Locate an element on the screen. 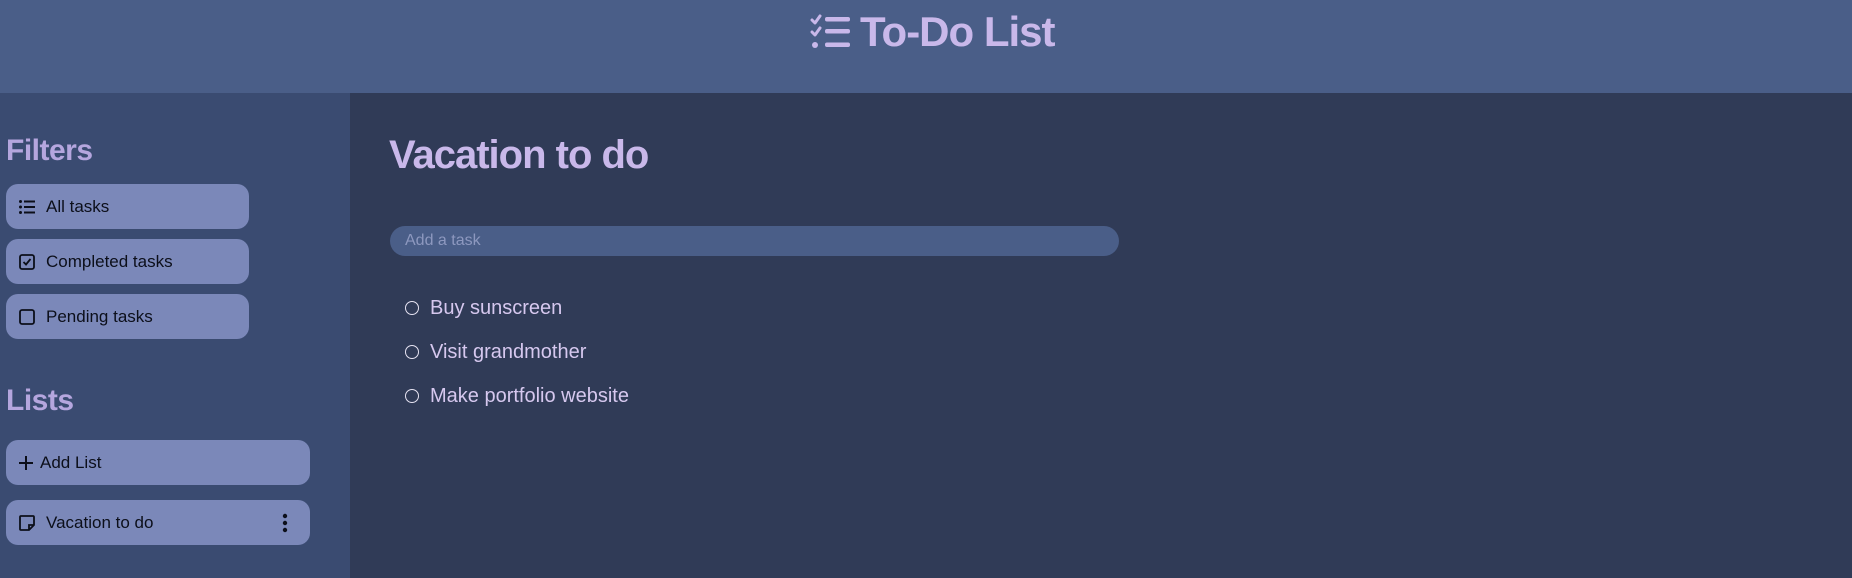 The width and height of the screenshot is (1852, 578). task-text: Visit grandmother is located at coordinates (508, 351).